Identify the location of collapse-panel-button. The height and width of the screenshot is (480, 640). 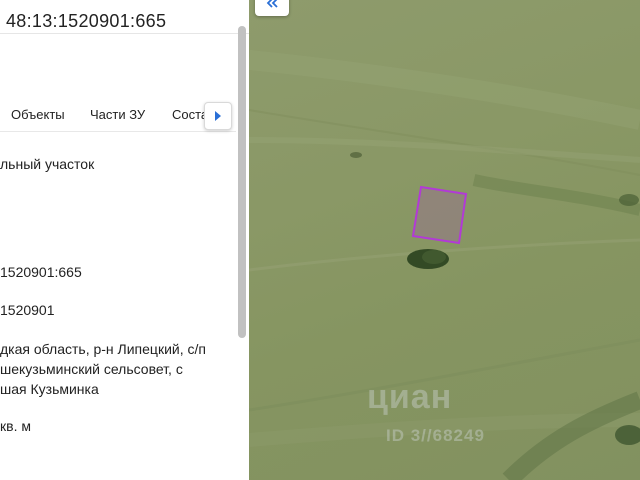
(272, 8).